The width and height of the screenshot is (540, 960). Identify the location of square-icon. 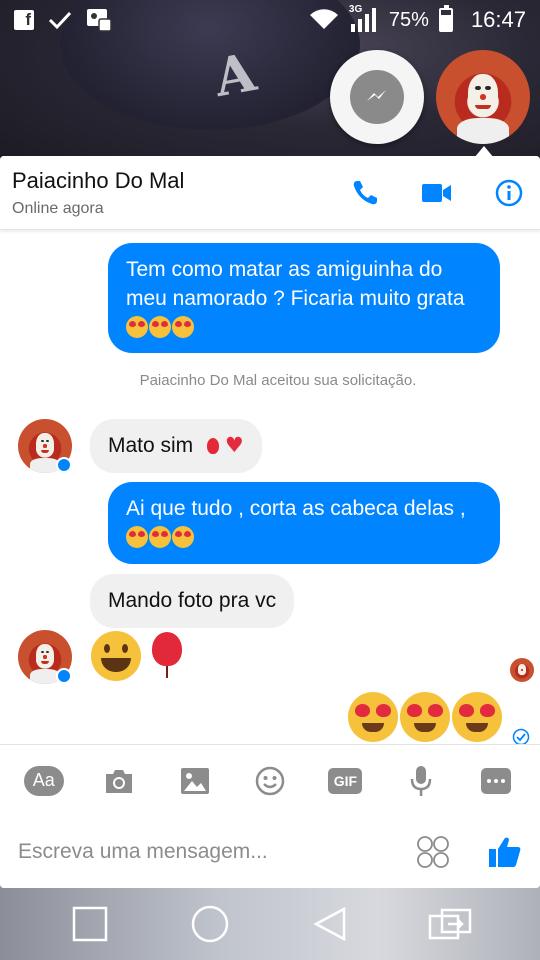
(90, 924).